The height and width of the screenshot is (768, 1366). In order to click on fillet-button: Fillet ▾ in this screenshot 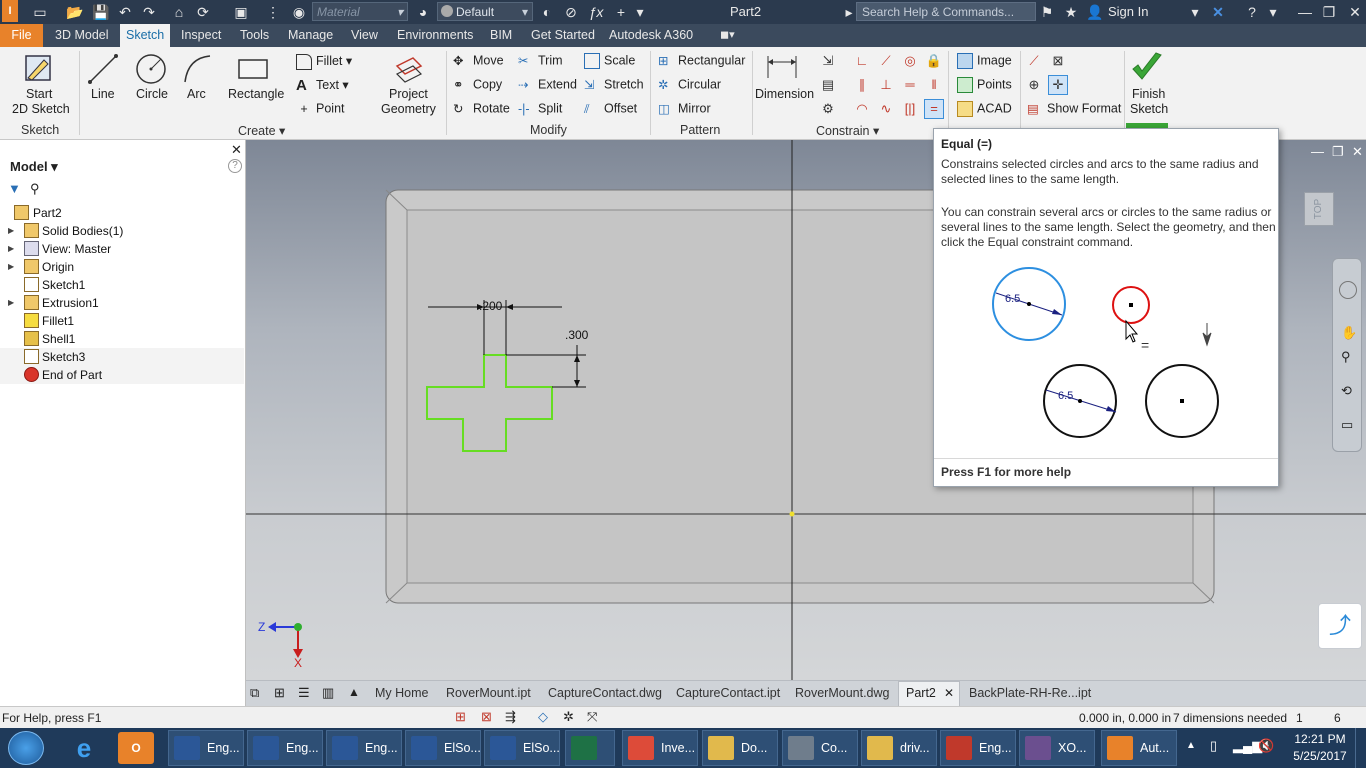, I will do `click(324, 61)`.